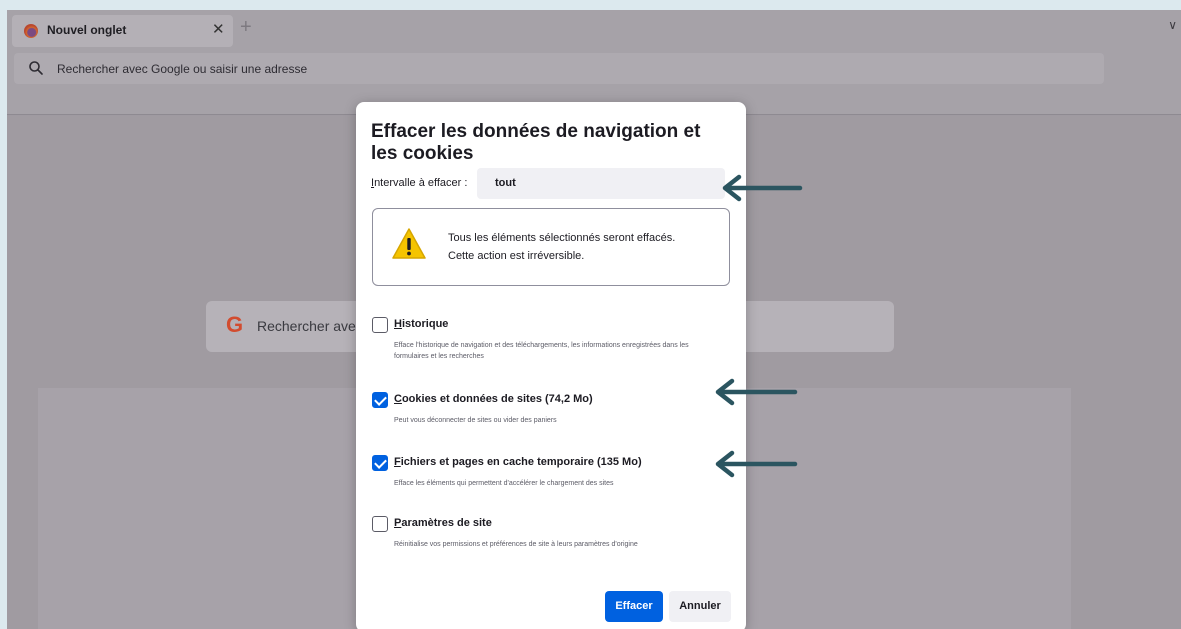 The width and height of the screenshot is (1181, 629). Describe the element at coordinates (762, 188) in the screenshot. I see `annotation-arrow-range` at that location.